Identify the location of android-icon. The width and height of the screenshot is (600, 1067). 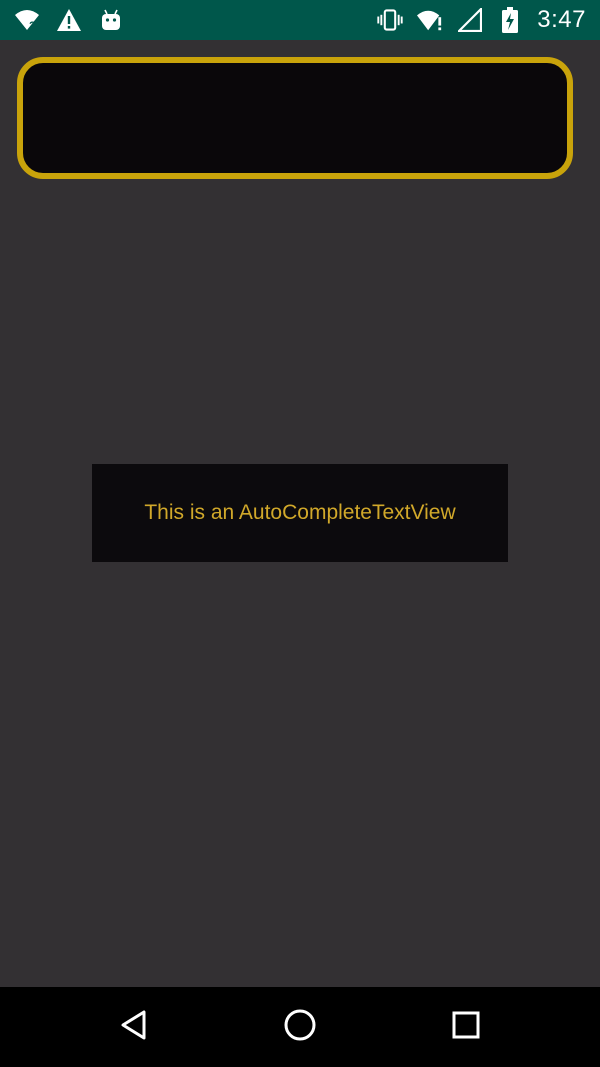
(111, 20).